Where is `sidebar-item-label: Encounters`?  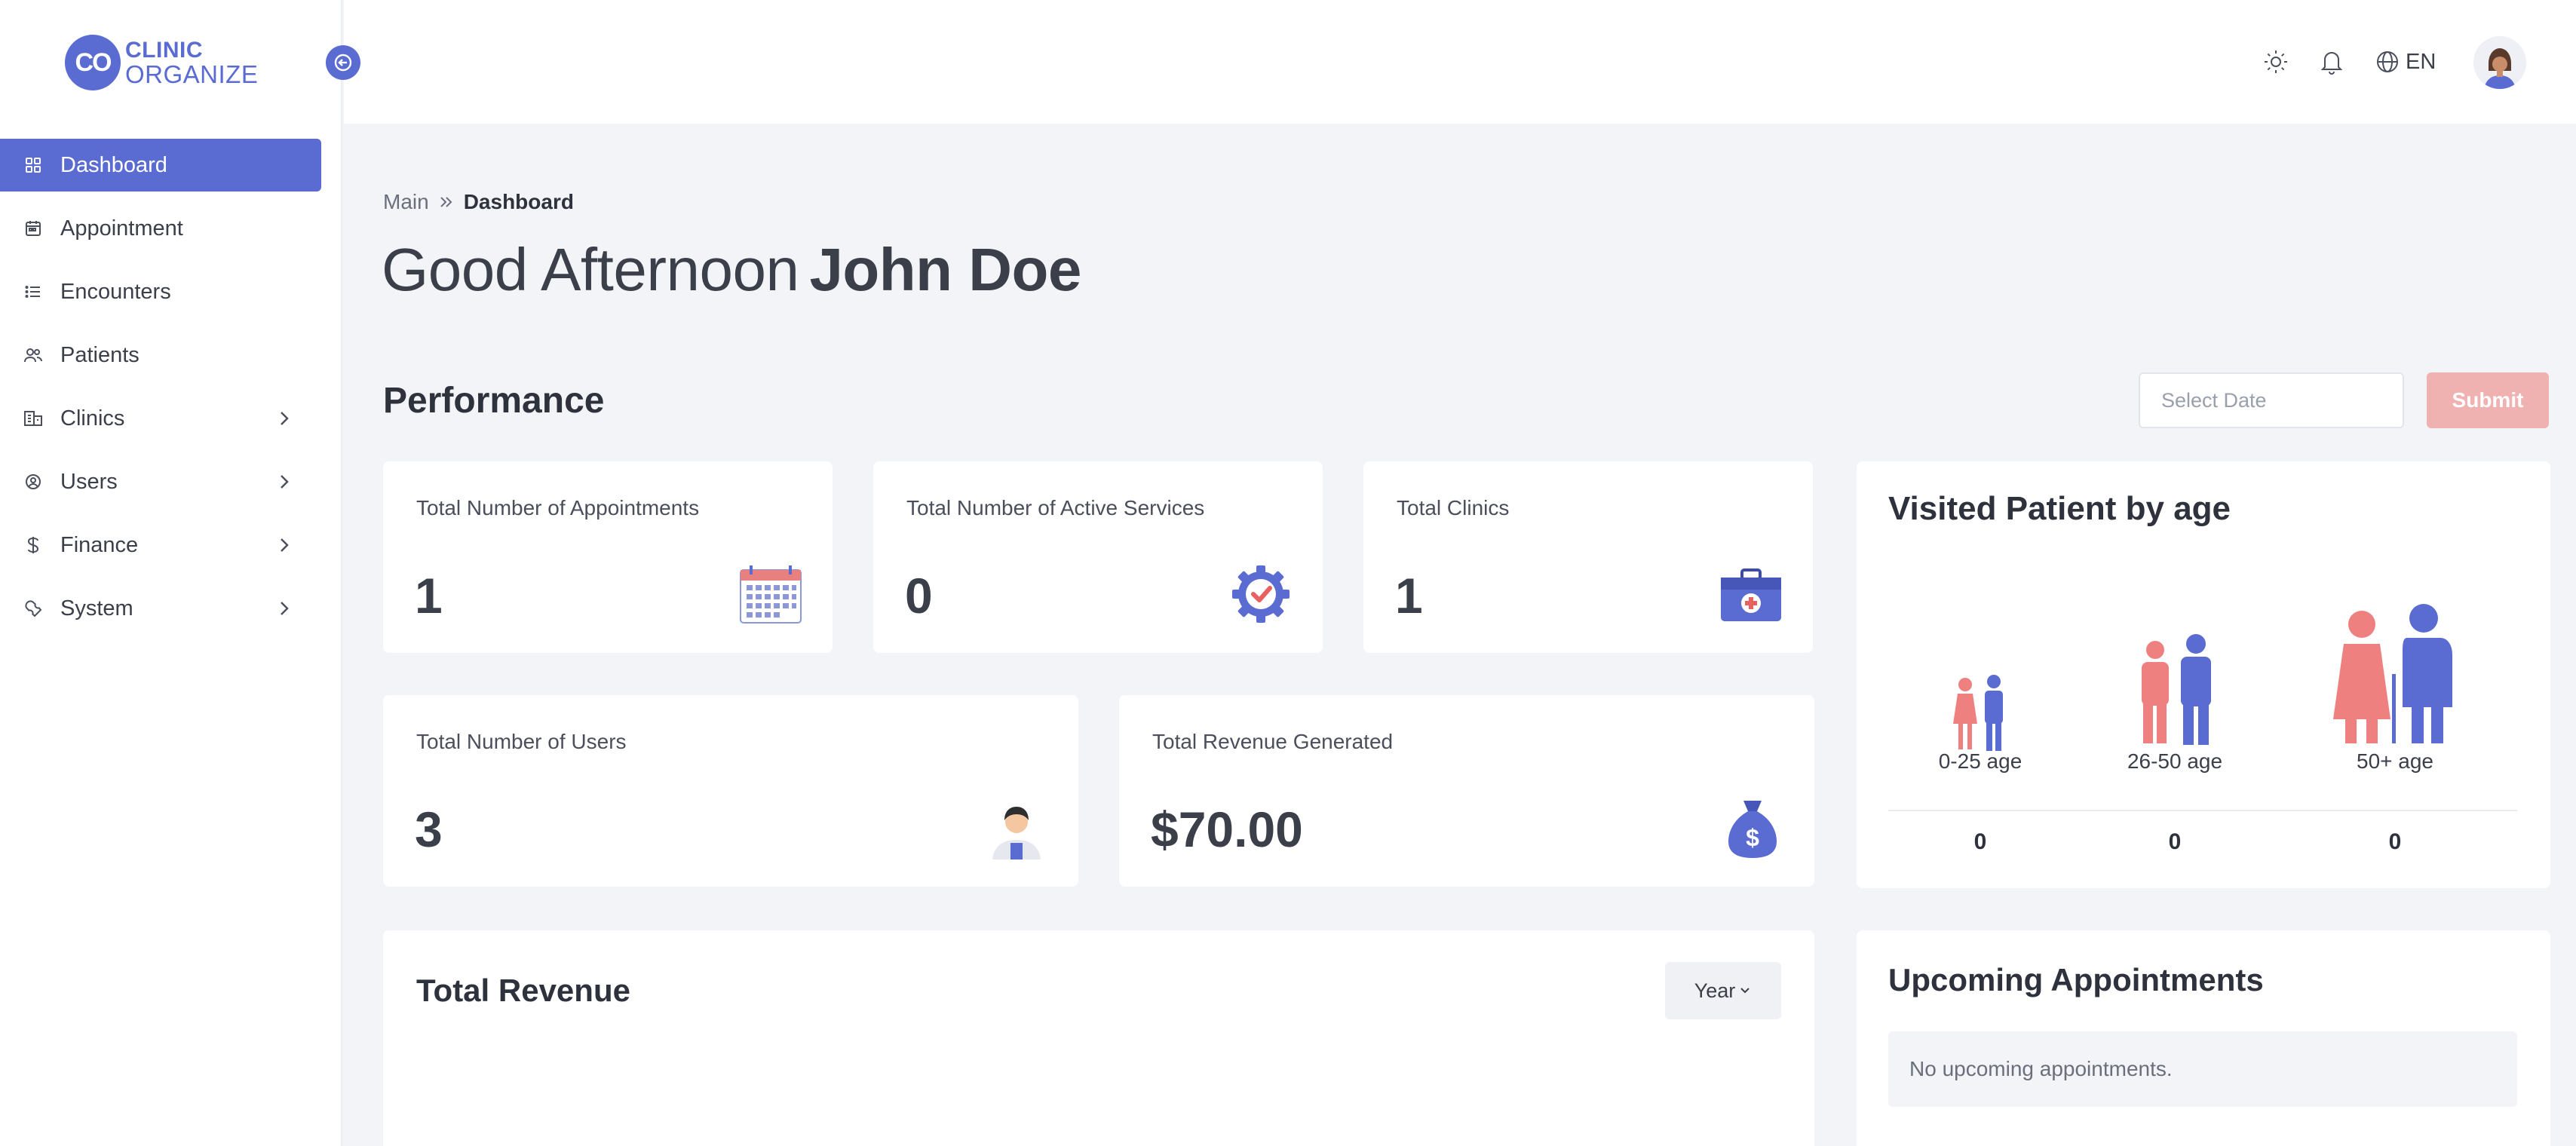 sidebar-item-label: Encounters is located at coordinates (115, 291).